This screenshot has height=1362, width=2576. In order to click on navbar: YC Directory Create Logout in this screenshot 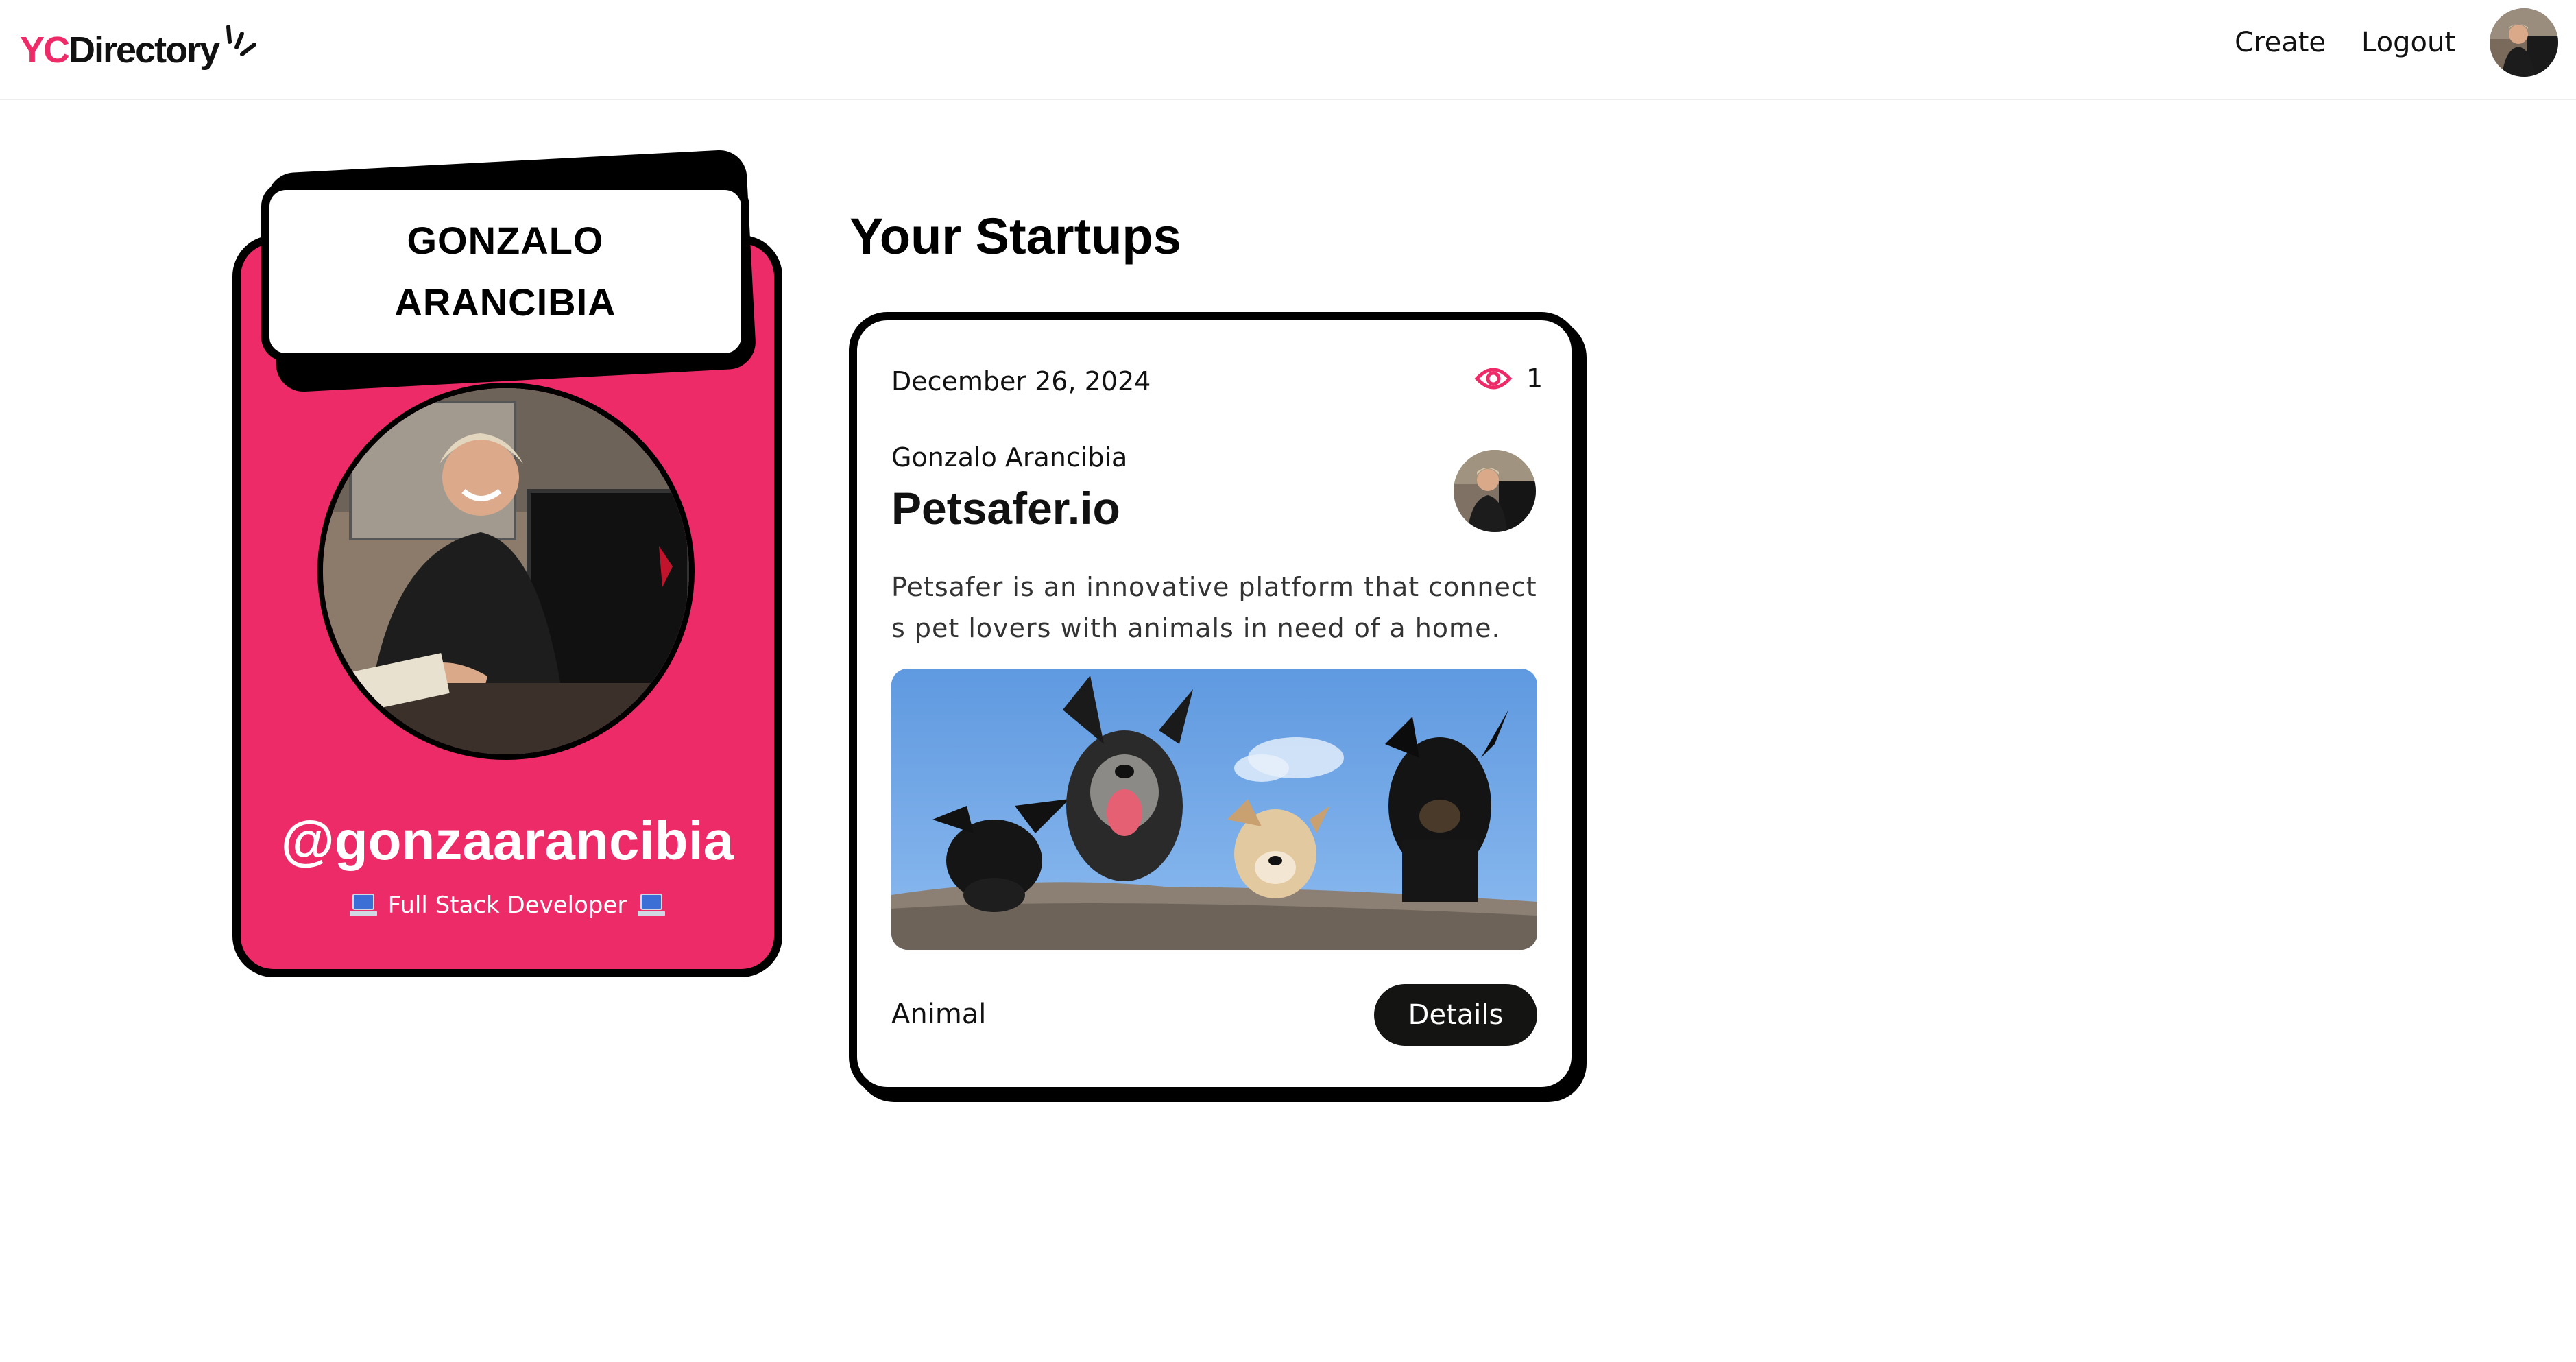, I will do `click(1288, 50)`.